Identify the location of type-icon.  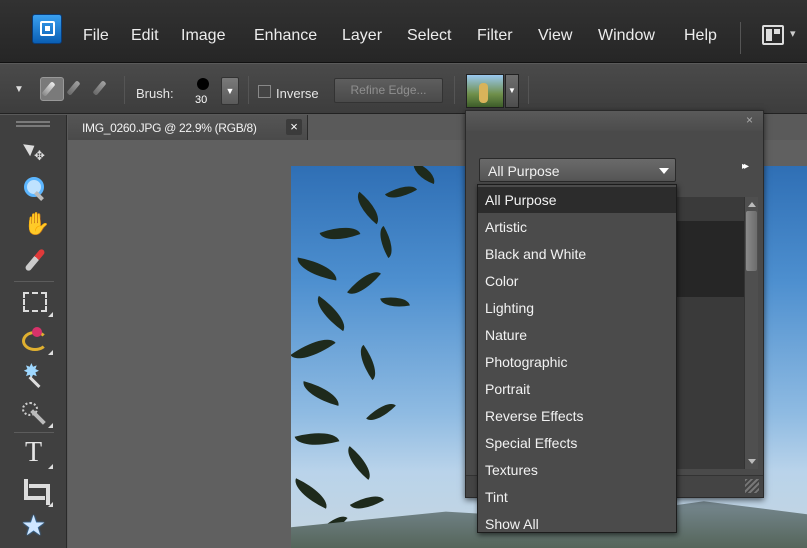
(36, 453).